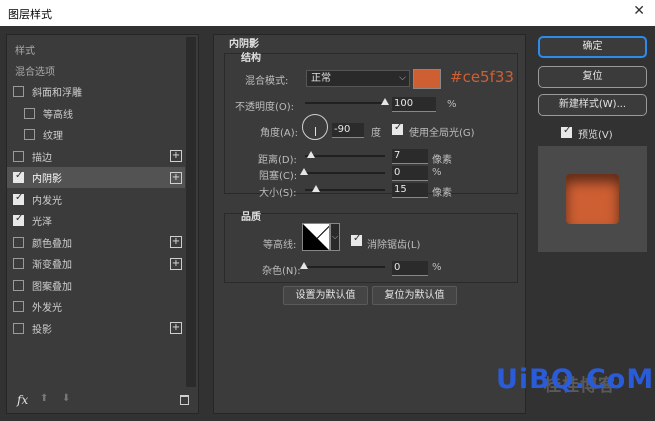 This screenshot has width=655, height=421. I want to click on blend-mode-label: 混合模式:, so click(267, 81).